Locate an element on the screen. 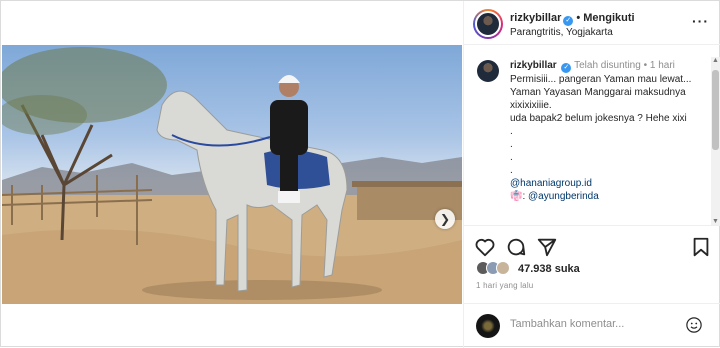  scroll-thumb is located at coordinates (715, 110).